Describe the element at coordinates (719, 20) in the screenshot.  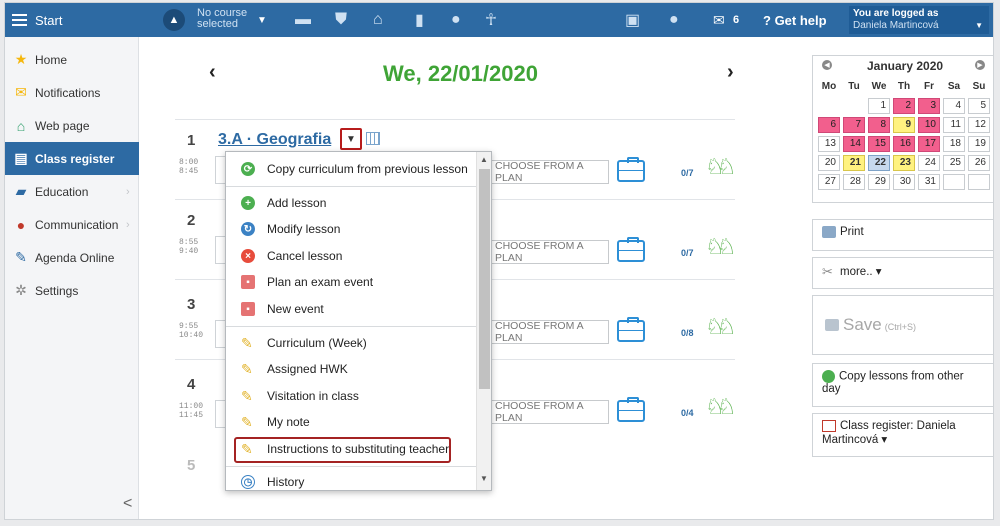
I see `envelope-icon: ✉` at that location.